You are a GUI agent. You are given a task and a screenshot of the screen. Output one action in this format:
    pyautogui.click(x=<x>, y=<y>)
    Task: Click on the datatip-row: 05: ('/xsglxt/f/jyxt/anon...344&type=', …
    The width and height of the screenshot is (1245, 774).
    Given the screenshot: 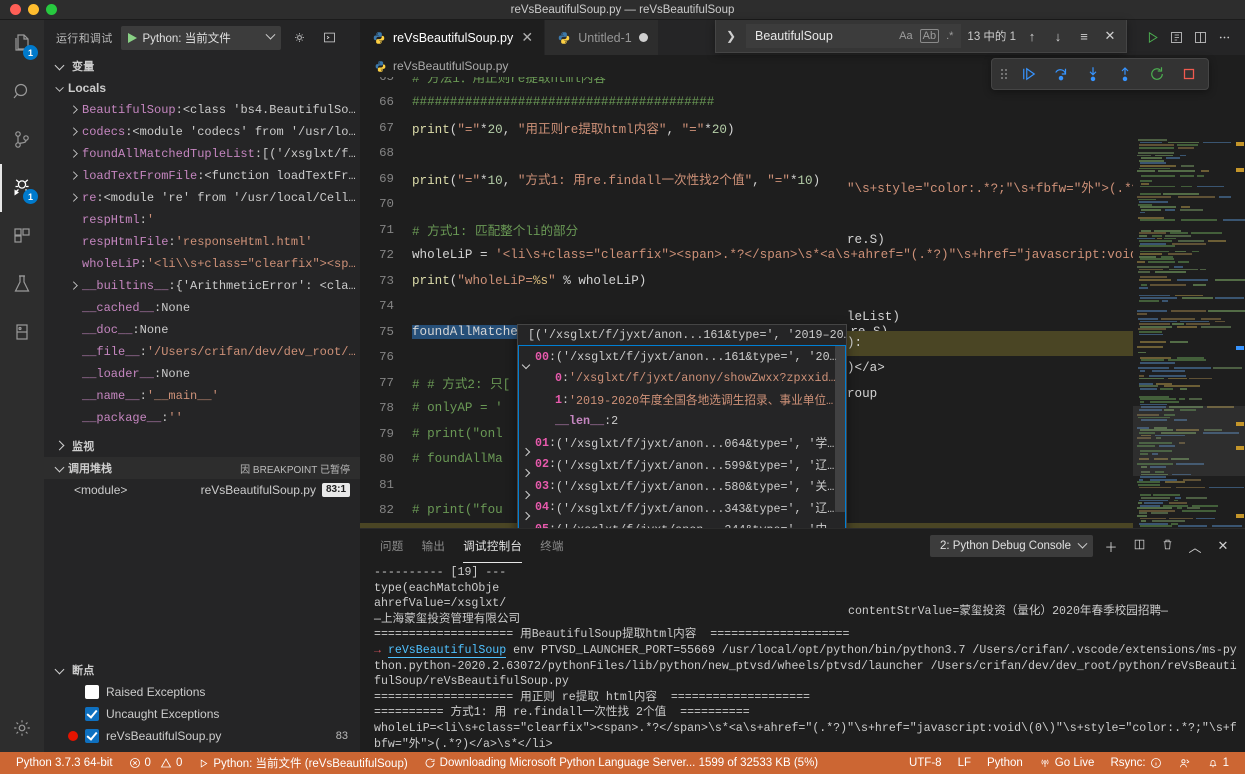 What is the action you would take?
    pyautogui.click(x=682, y=523)
    